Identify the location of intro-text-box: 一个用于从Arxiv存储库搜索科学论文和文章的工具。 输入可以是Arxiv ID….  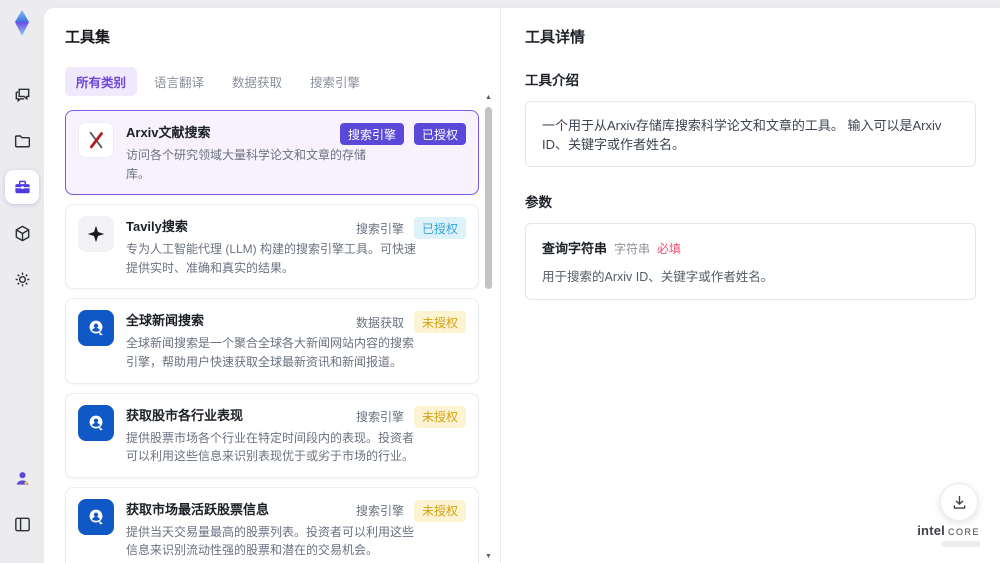
(750, 134).